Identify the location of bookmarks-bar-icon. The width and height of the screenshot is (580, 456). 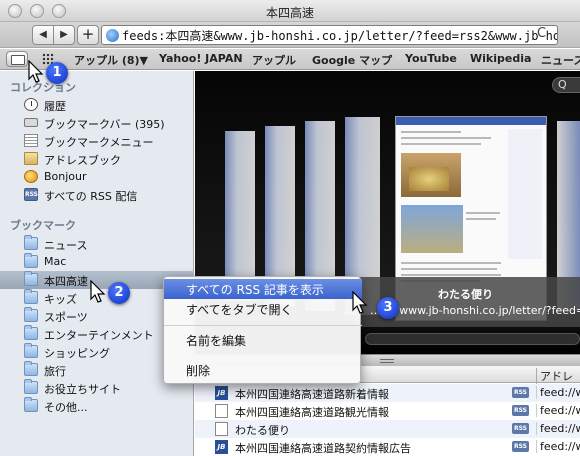
(31, 122).